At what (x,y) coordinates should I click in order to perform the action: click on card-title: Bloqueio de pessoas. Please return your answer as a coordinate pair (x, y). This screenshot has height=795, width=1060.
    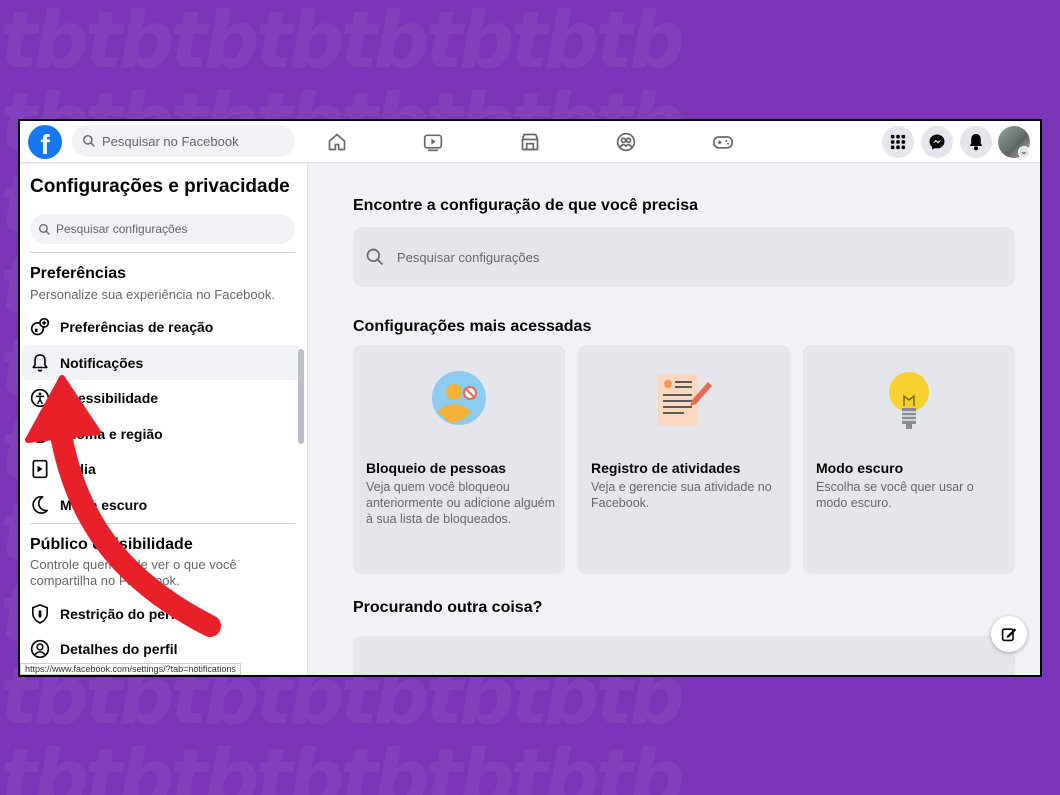
    Looking at the image, I should click on (436, 468).